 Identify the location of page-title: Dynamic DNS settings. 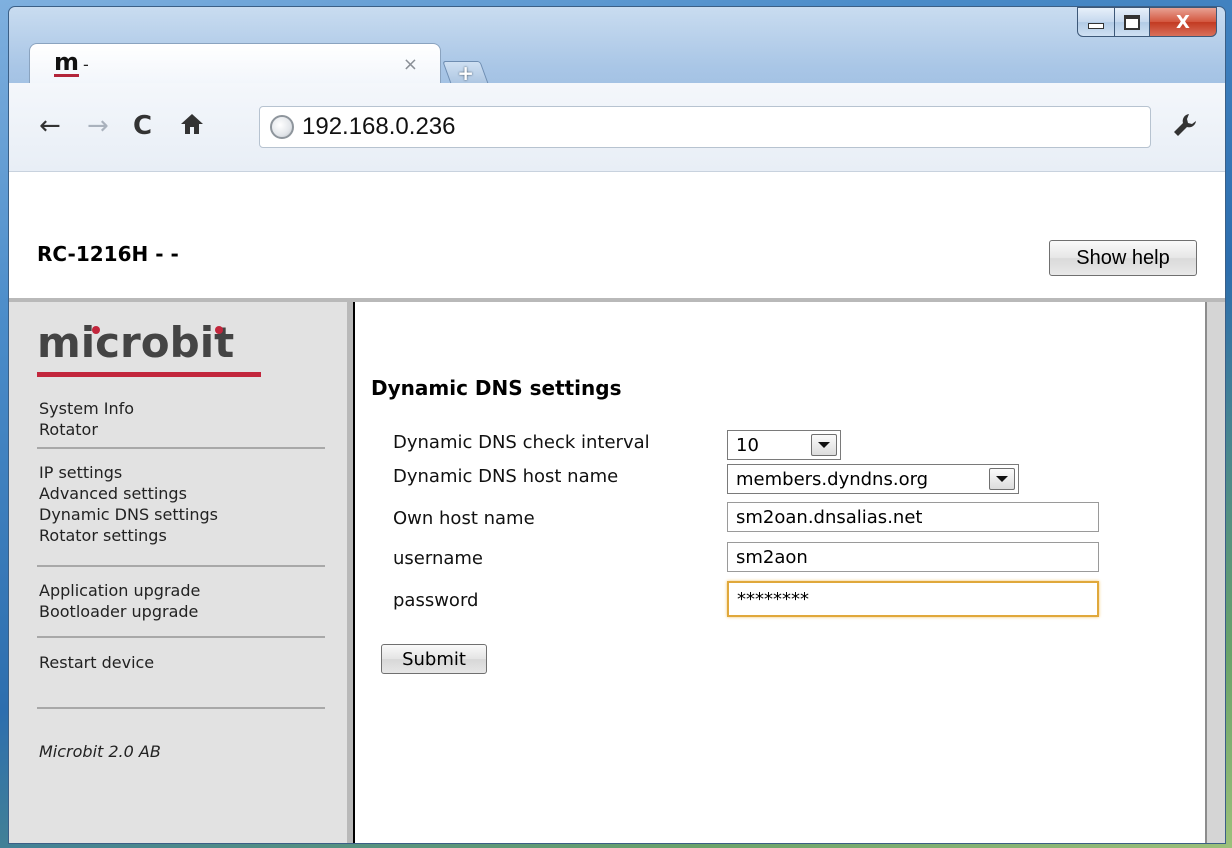
(496, 388).